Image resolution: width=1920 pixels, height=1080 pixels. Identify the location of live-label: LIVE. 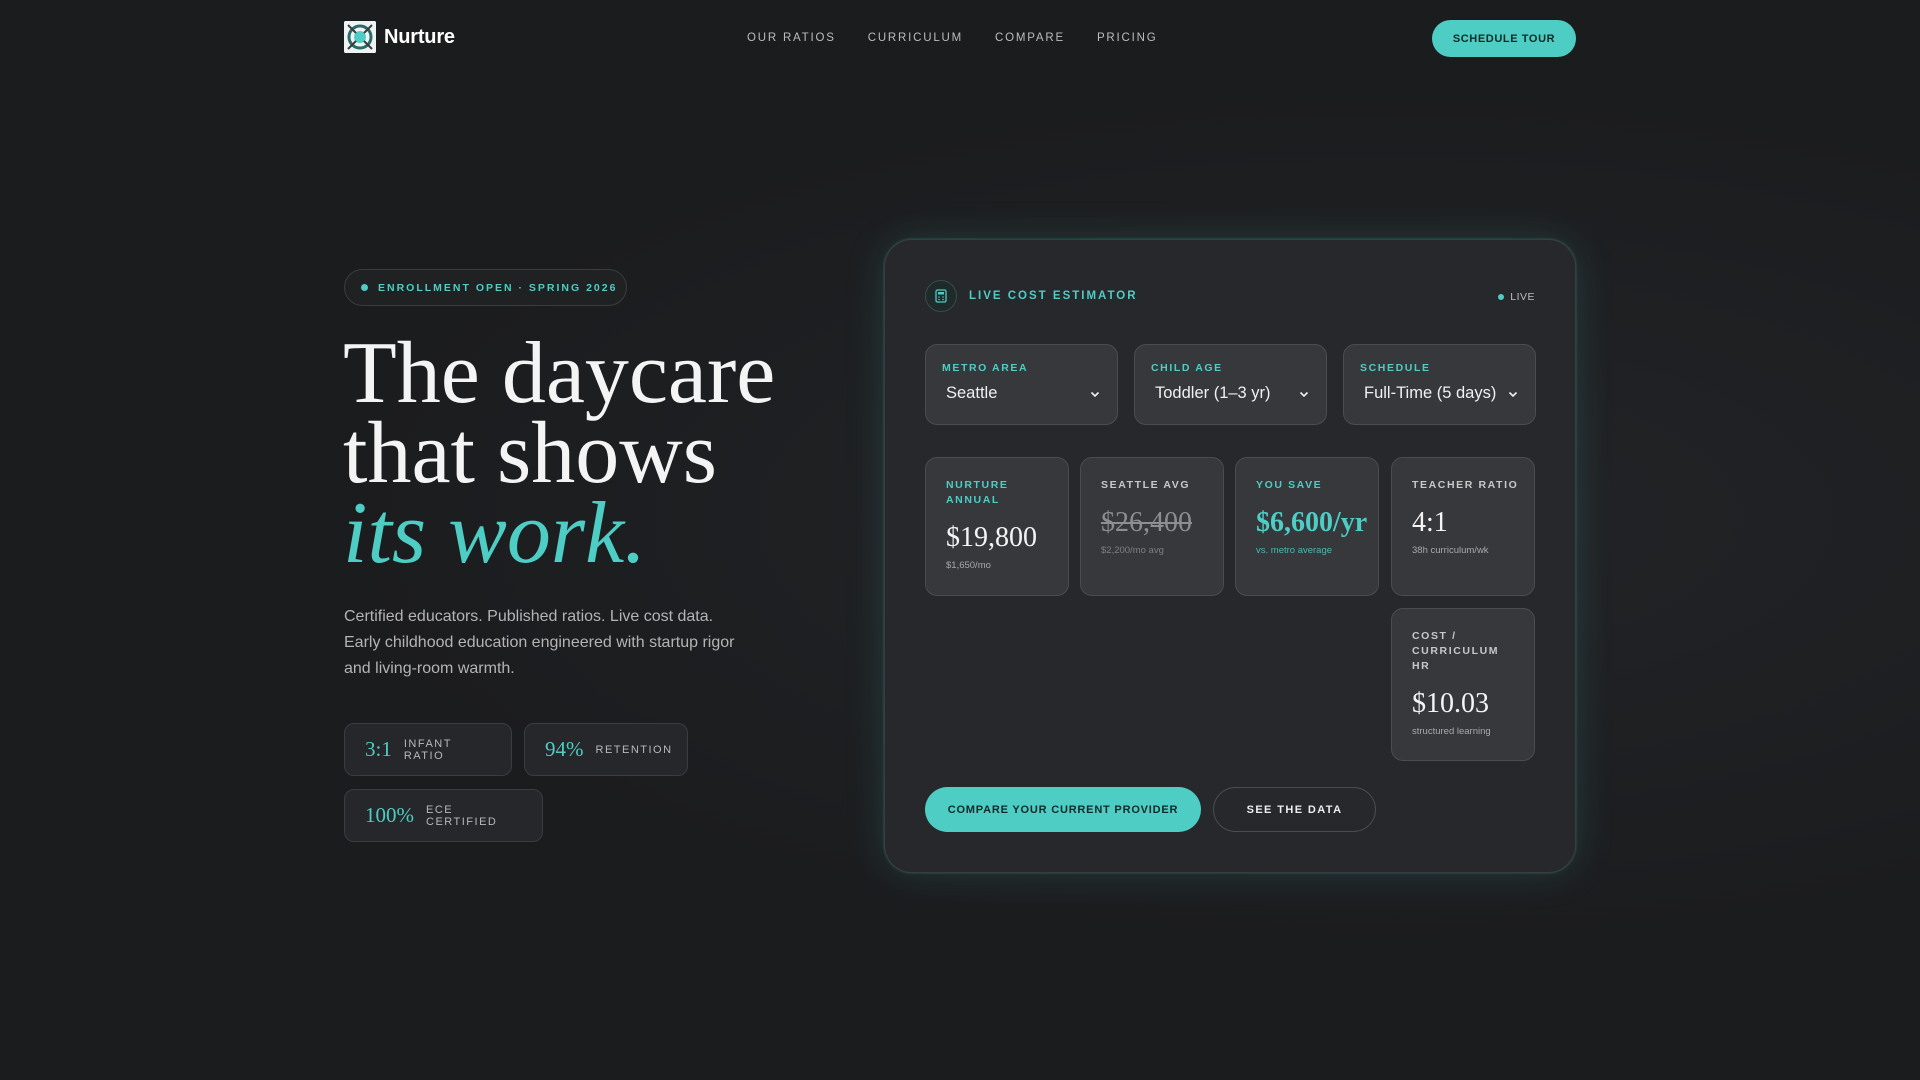
(1522, 297).